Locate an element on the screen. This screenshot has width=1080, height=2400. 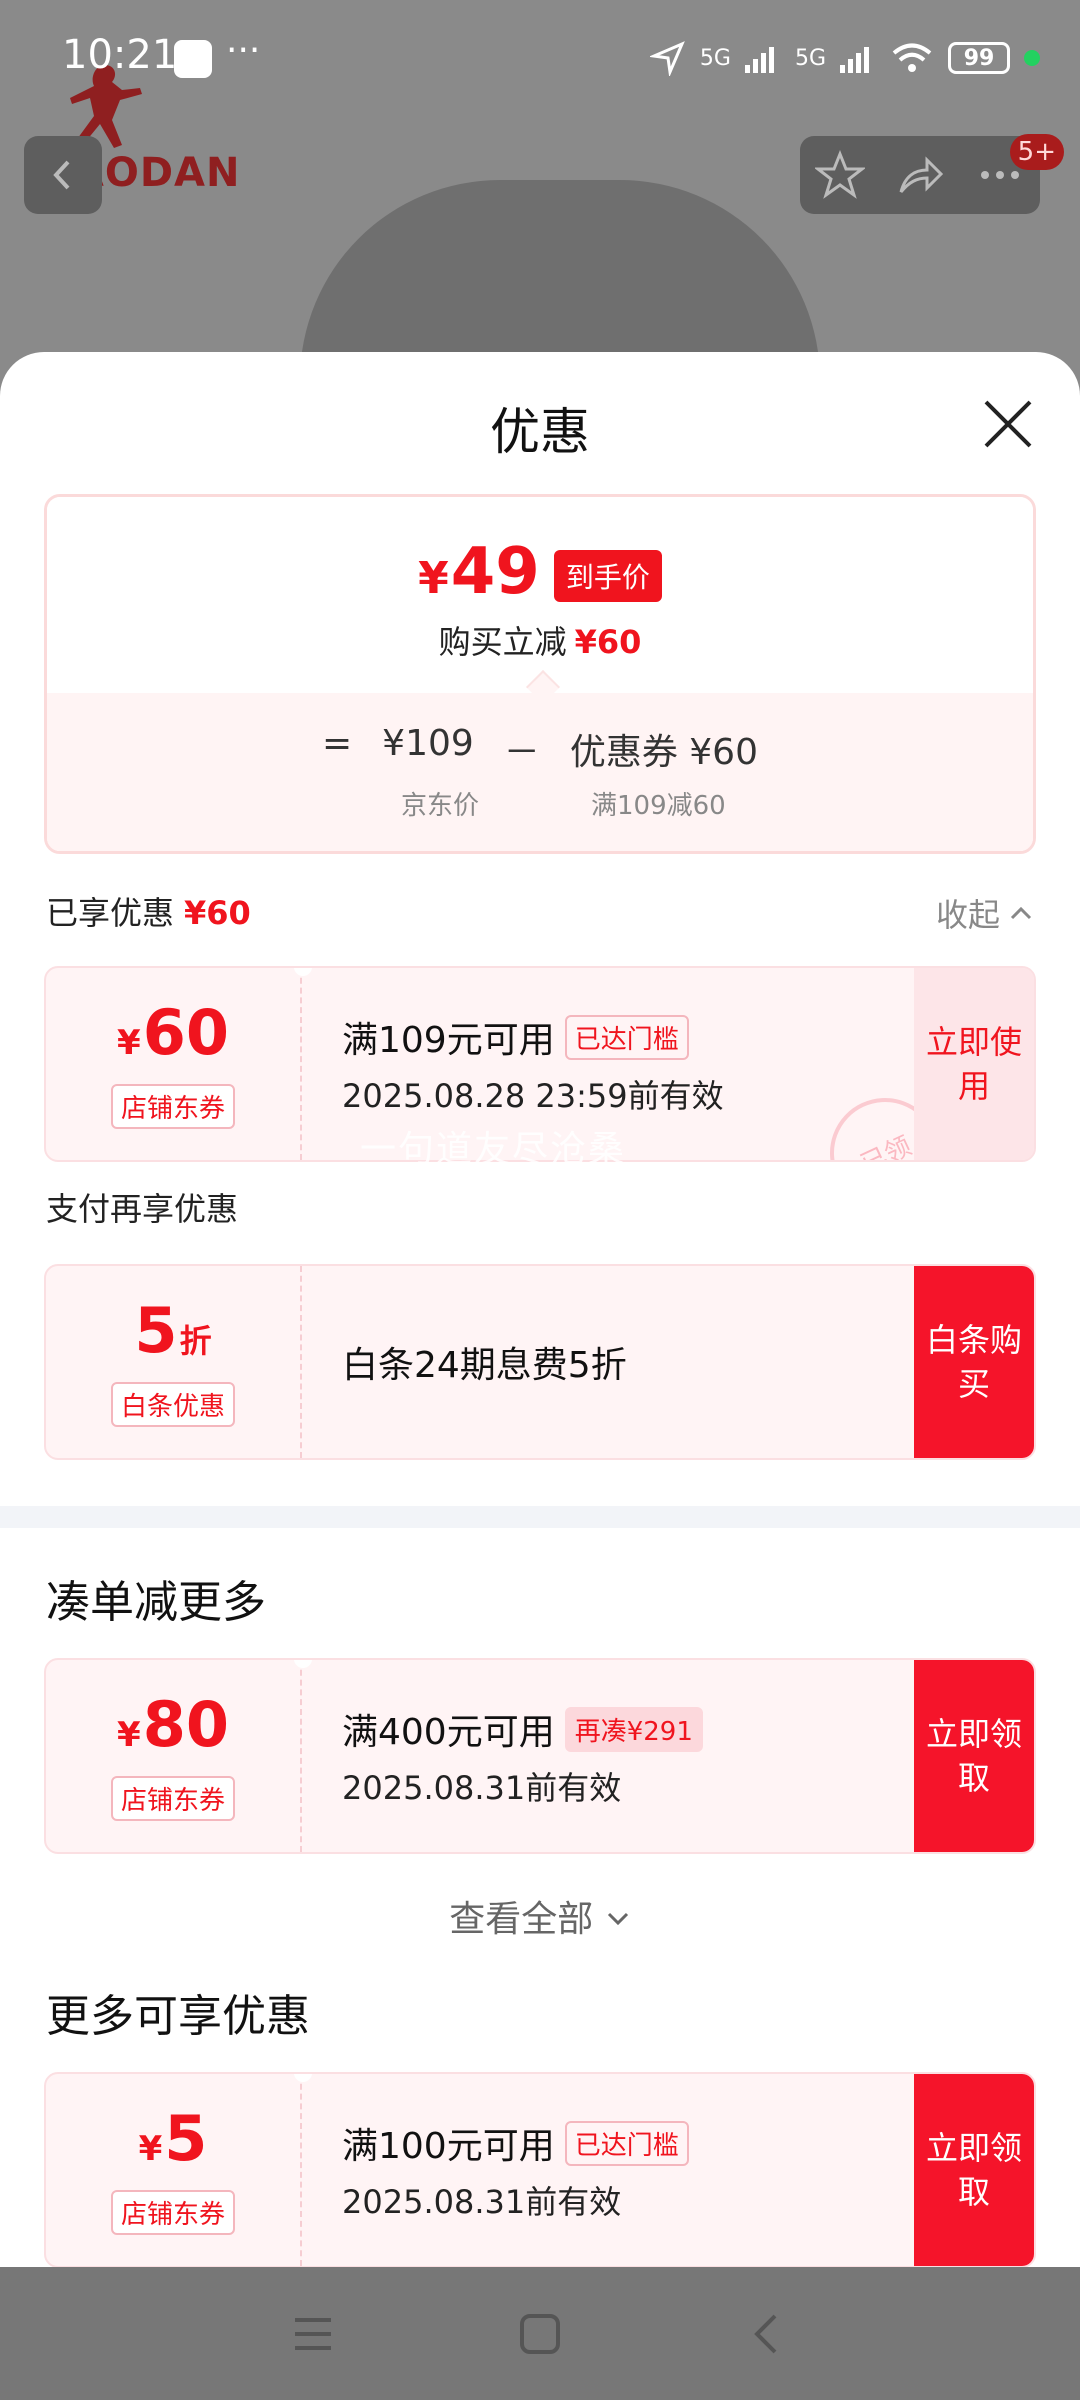
coupon-info: 白条24期息费5折 is located at coordinates (484, 1362).